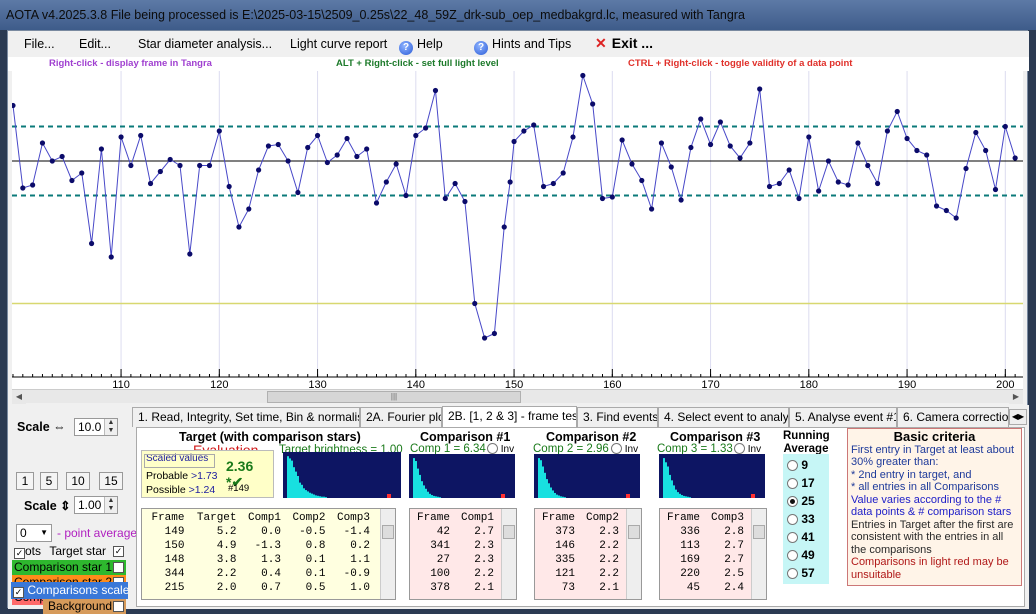  Describe the element at coordinates (581, 574) in the screenshot. I see `table-row: 121 2.2` at that location.